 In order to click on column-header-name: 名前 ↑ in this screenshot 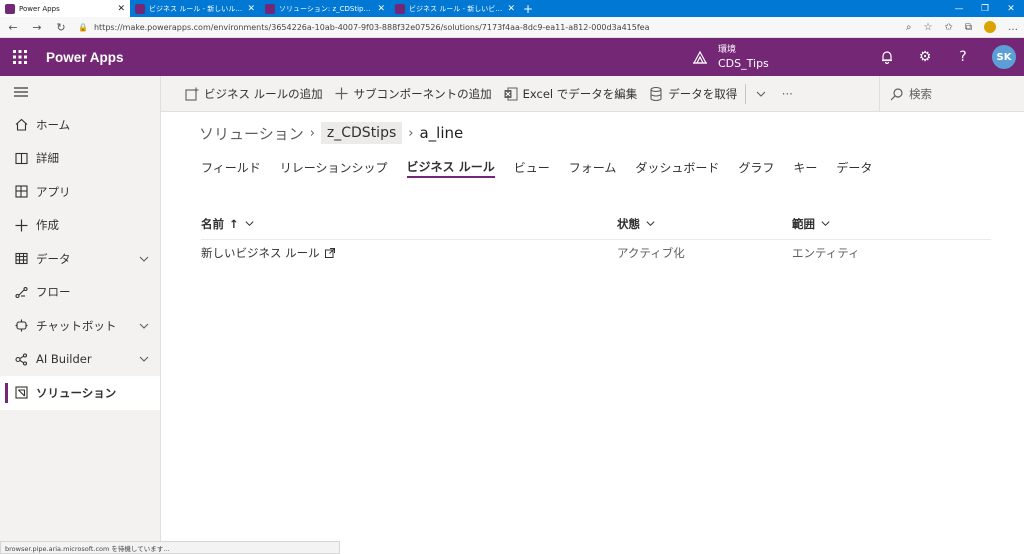, I will do `click(409, 224)`.